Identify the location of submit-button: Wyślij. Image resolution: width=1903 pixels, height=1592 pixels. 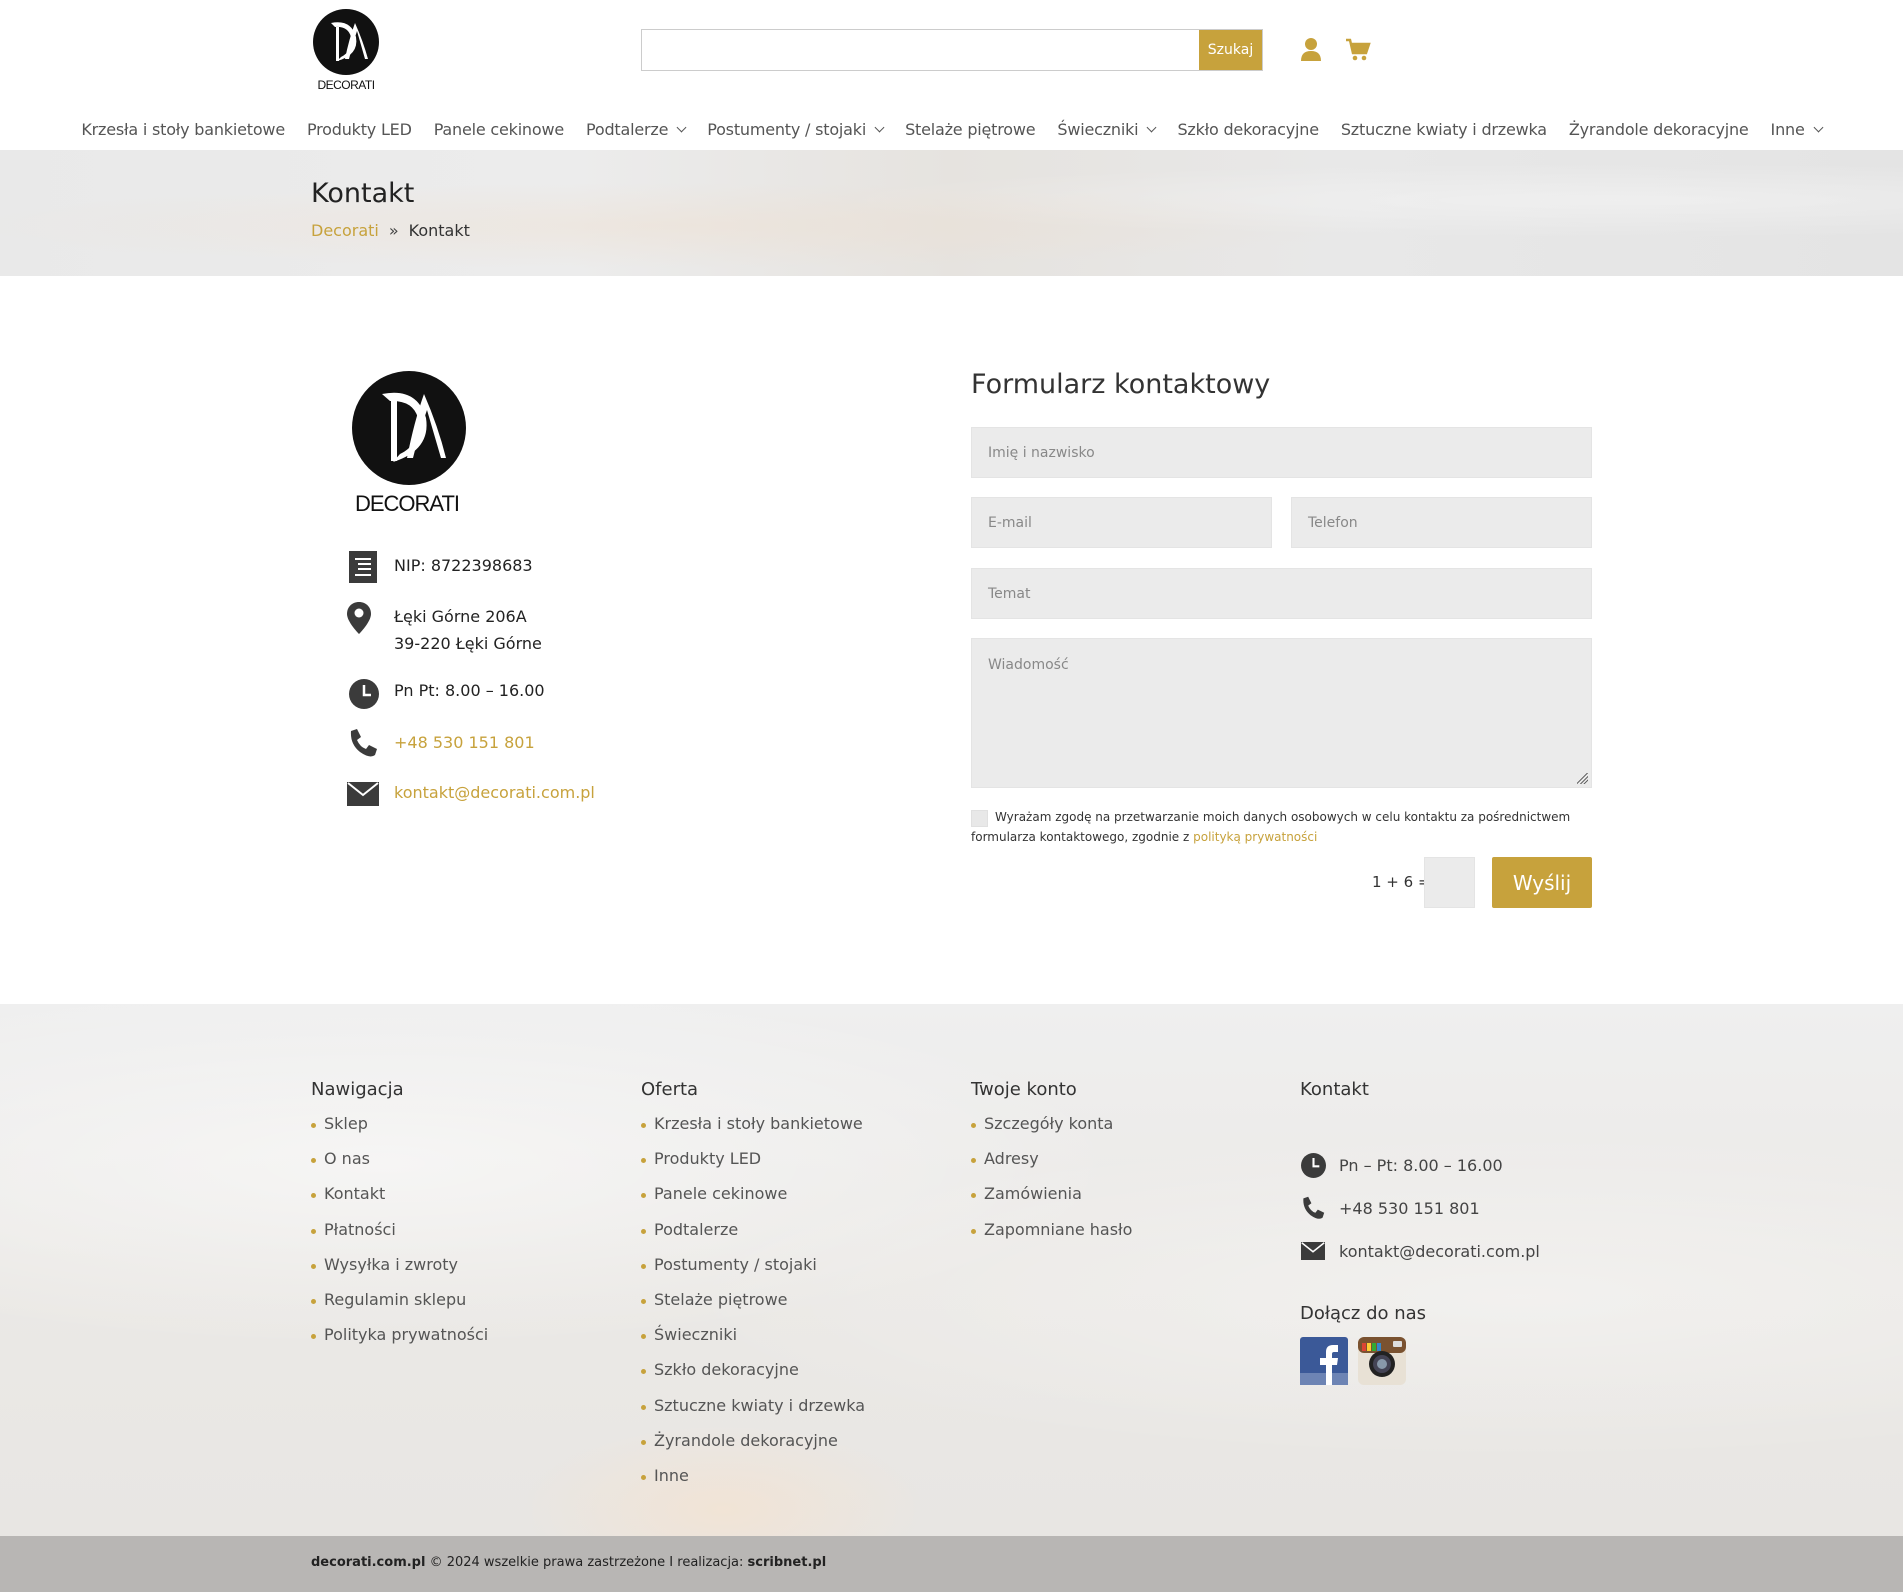
(1542, 882).